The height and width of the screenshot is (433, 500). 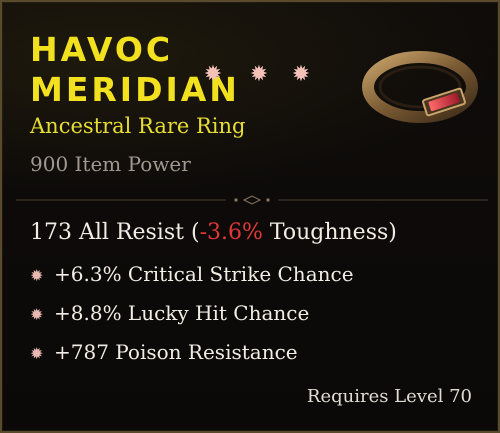 What do you see at coordinates (420, 87) in the screenshot?
I see `ring-icon` at bounding box center [420, 87].